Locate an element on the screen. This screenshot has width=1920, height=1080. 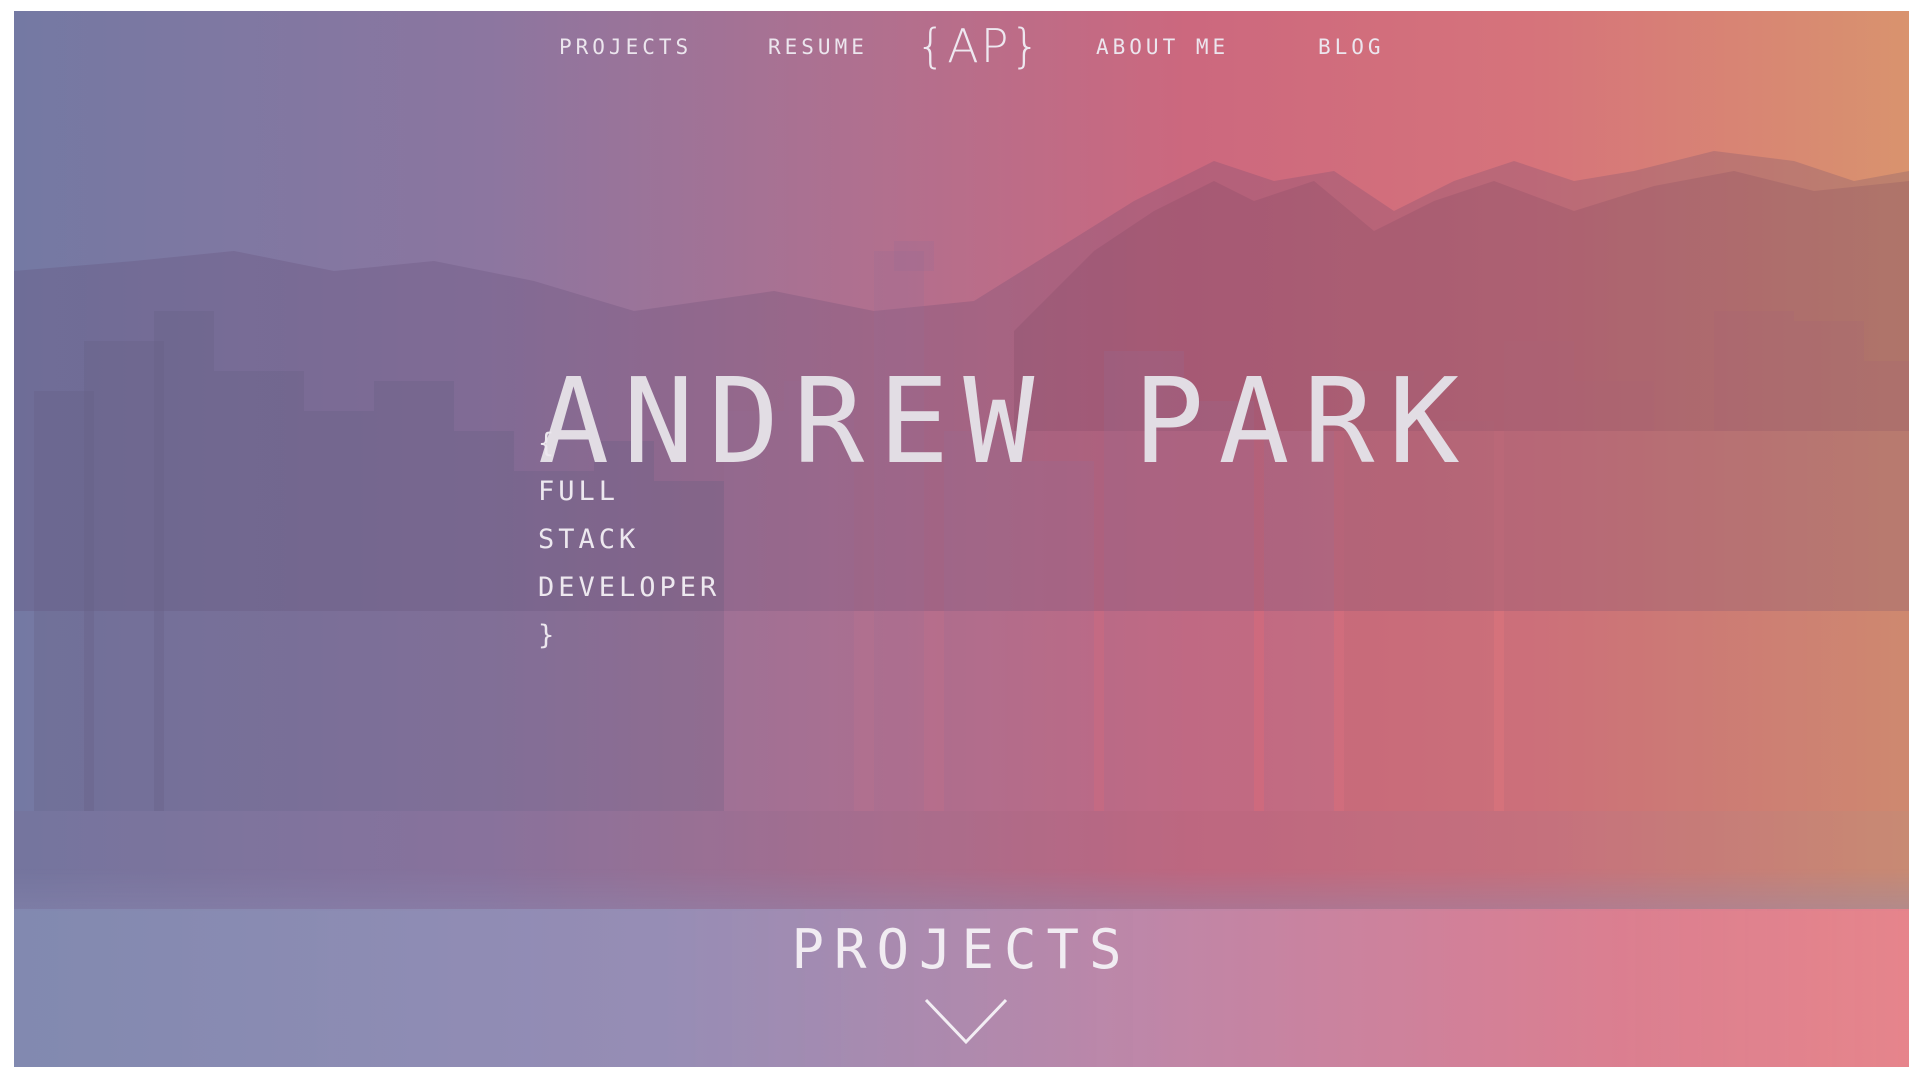
top-navigation: PROJECTS RESUME {AP} ABOUT ME BLOG is located at coordinates (961, 51).